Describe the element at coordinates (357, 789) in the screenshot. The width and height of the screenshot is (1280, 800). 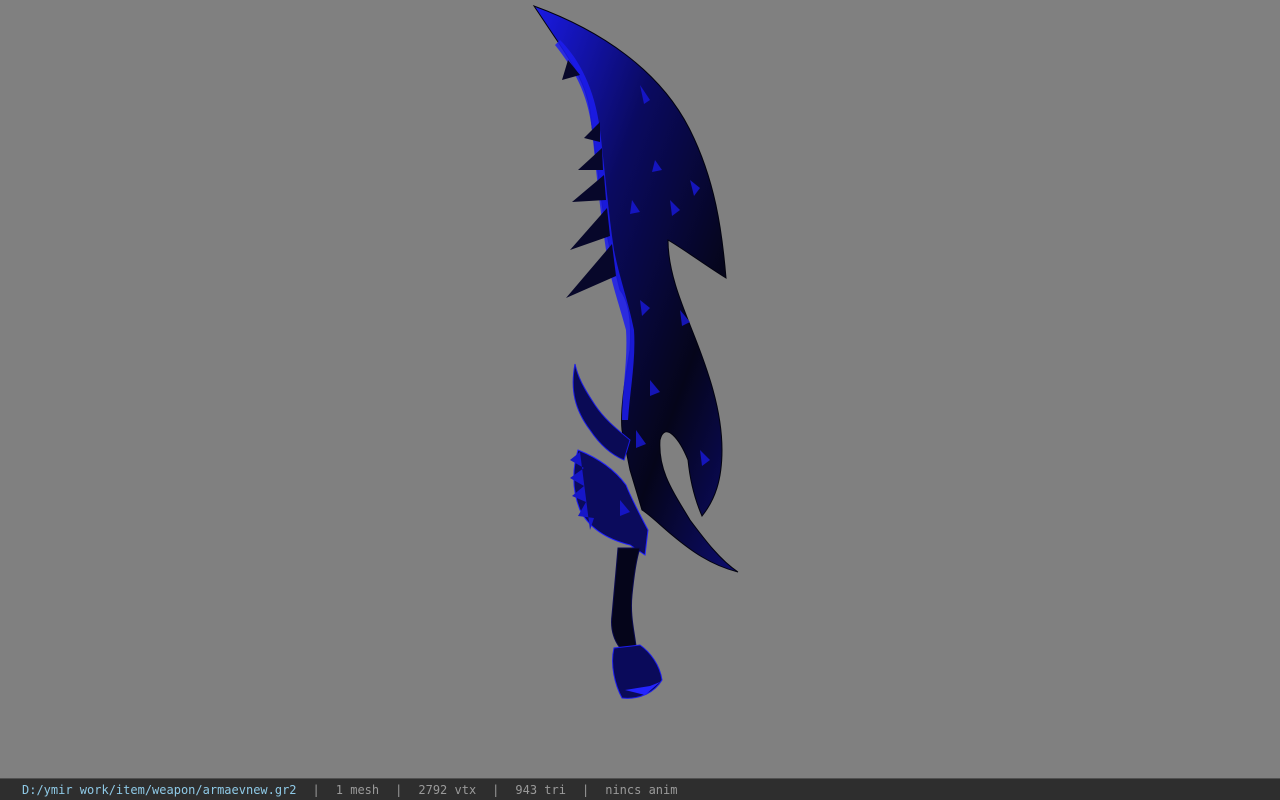
I see `mesh-count: 1 mesh` at that location.